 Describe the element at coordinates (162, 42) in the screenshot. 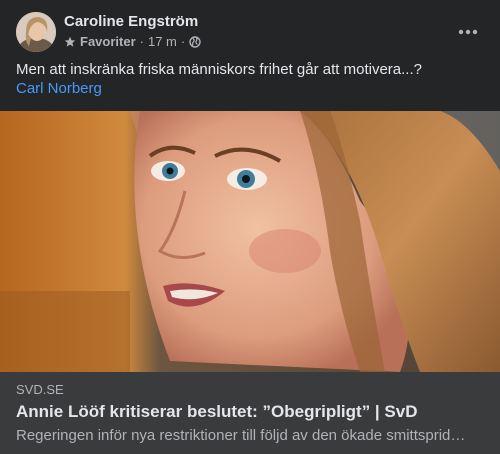

I see `post-time: 17 m` at that location.